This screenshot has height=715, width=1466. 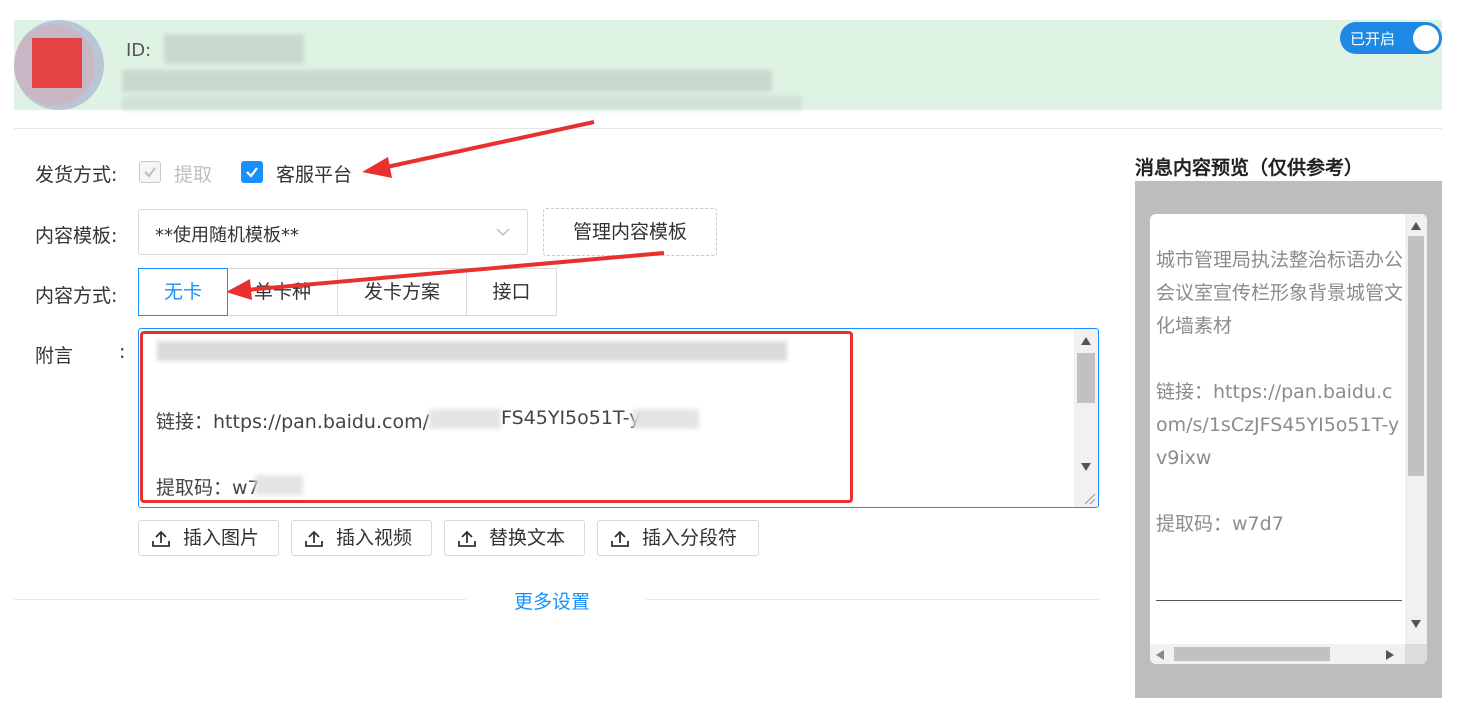 I want to click on mode-single-card: 单卡种, so click(x=282, y=292).